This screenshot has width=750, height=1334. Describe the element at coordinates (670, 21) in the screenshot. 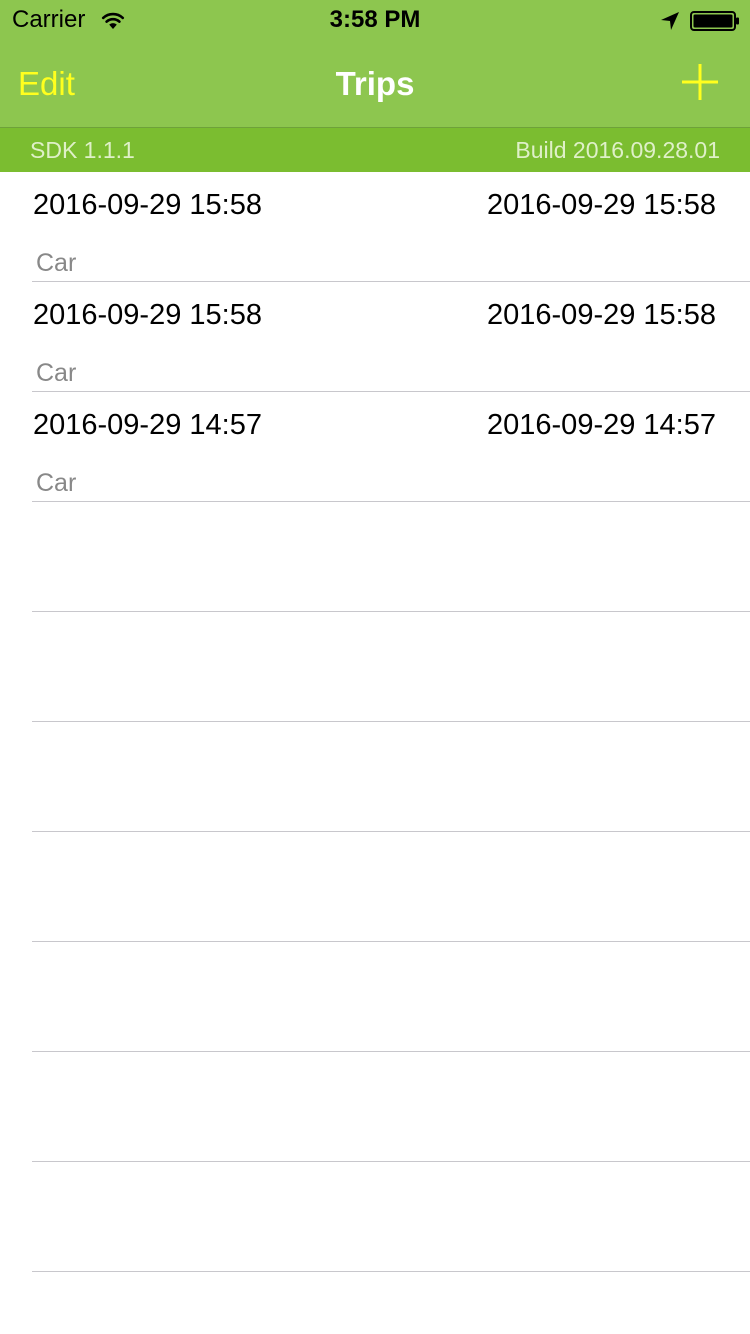

I see `location-arrow-icon` at that location.